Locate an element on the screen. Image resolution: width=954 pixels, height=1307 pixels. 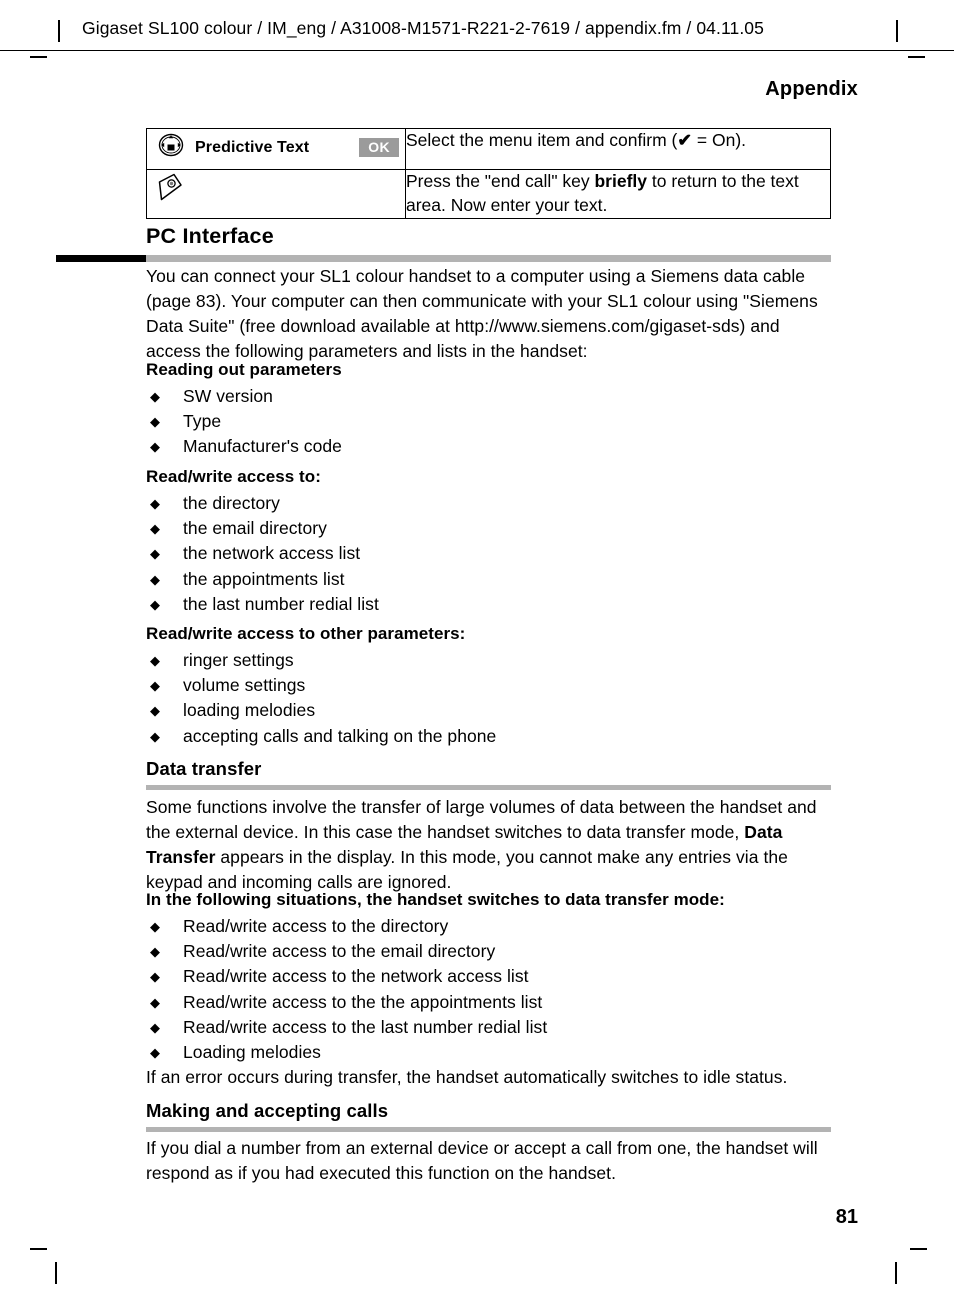
section-heading-making-calls: Making and accepting calls is located at coordinates (488, 1116).